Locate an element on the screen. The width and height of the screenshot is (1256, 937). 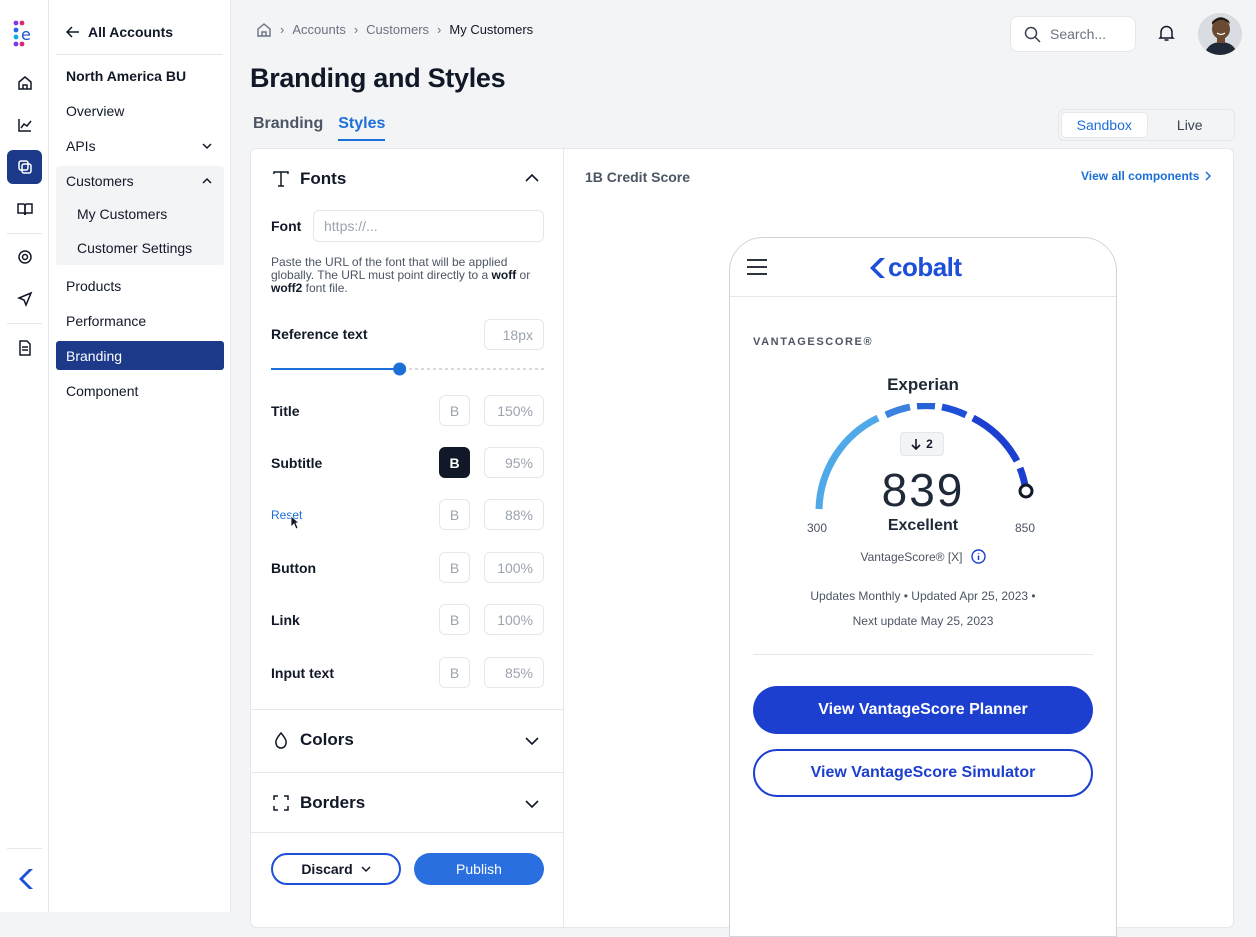
reference-size-slider is located at coordinates (407, 369).